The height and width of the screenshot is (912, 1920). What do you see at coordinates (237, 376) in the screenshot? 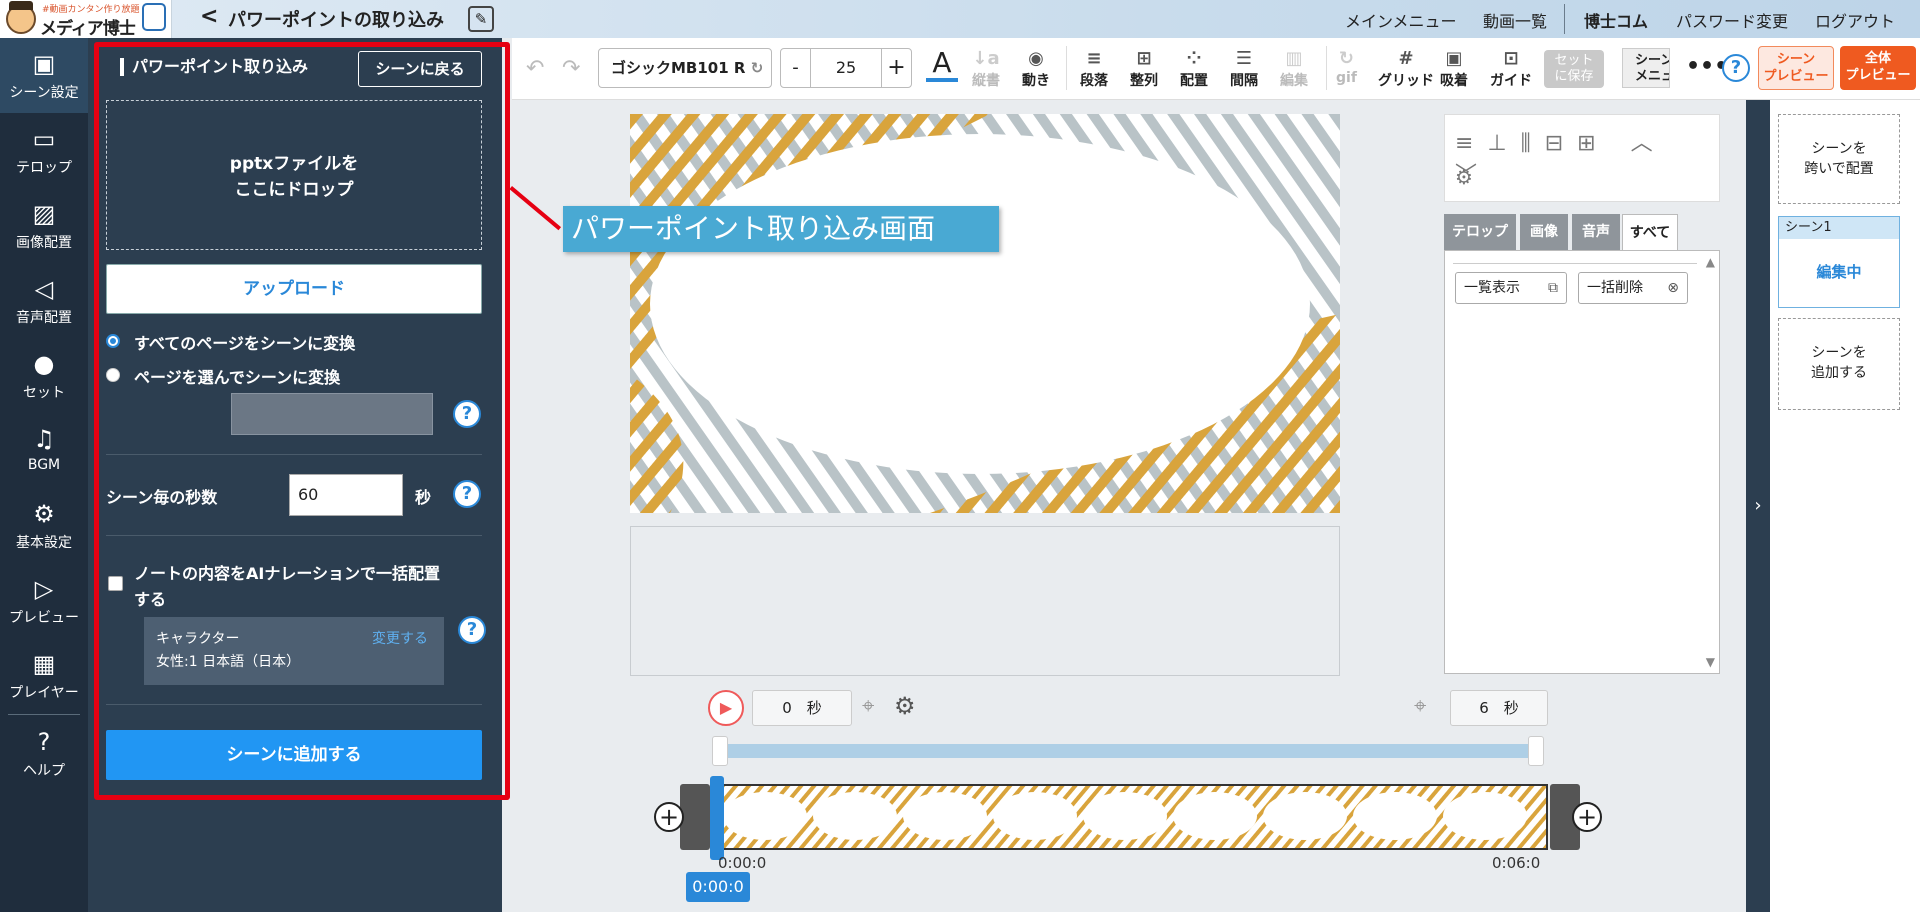
I see `radio-select-pages-label: ページを選んでシーンに変換` at bounding box center [237, 376].